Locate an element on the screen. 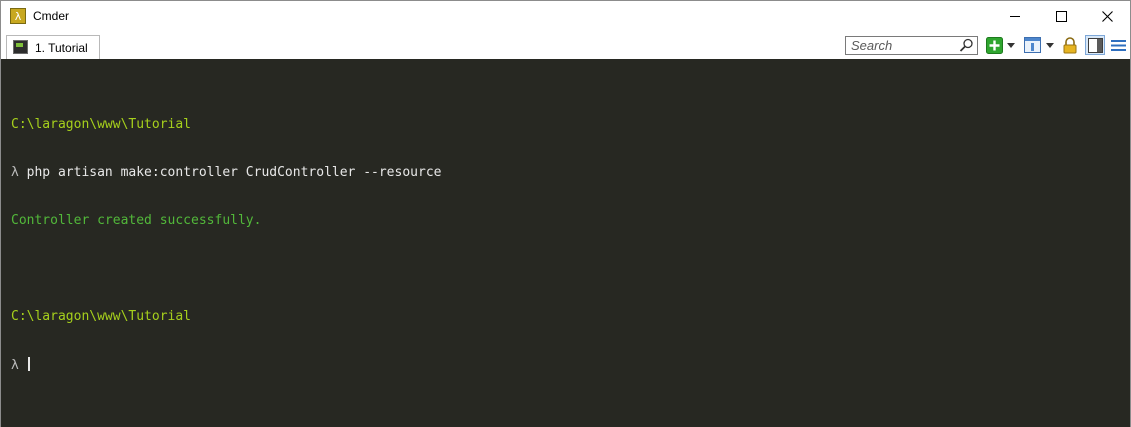  panel-dropdown is located at coordinates (1050, 45).